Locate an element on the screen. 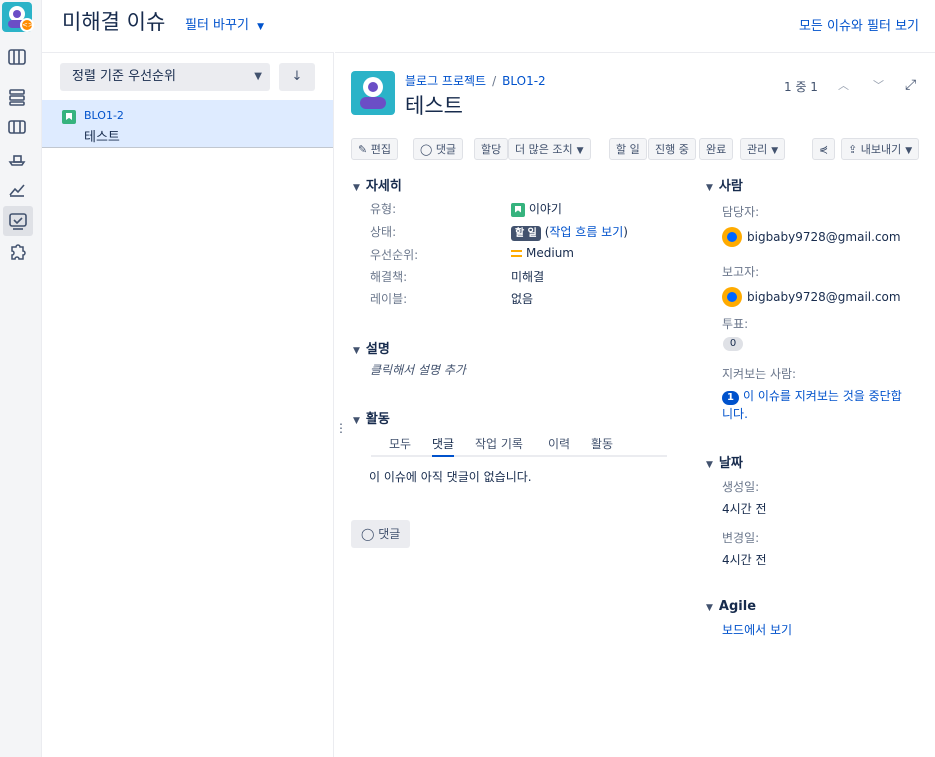 Image resolution: width=935 pixels, height=757 pixels. priority-value: Medium is located at coordinates (542, 253).